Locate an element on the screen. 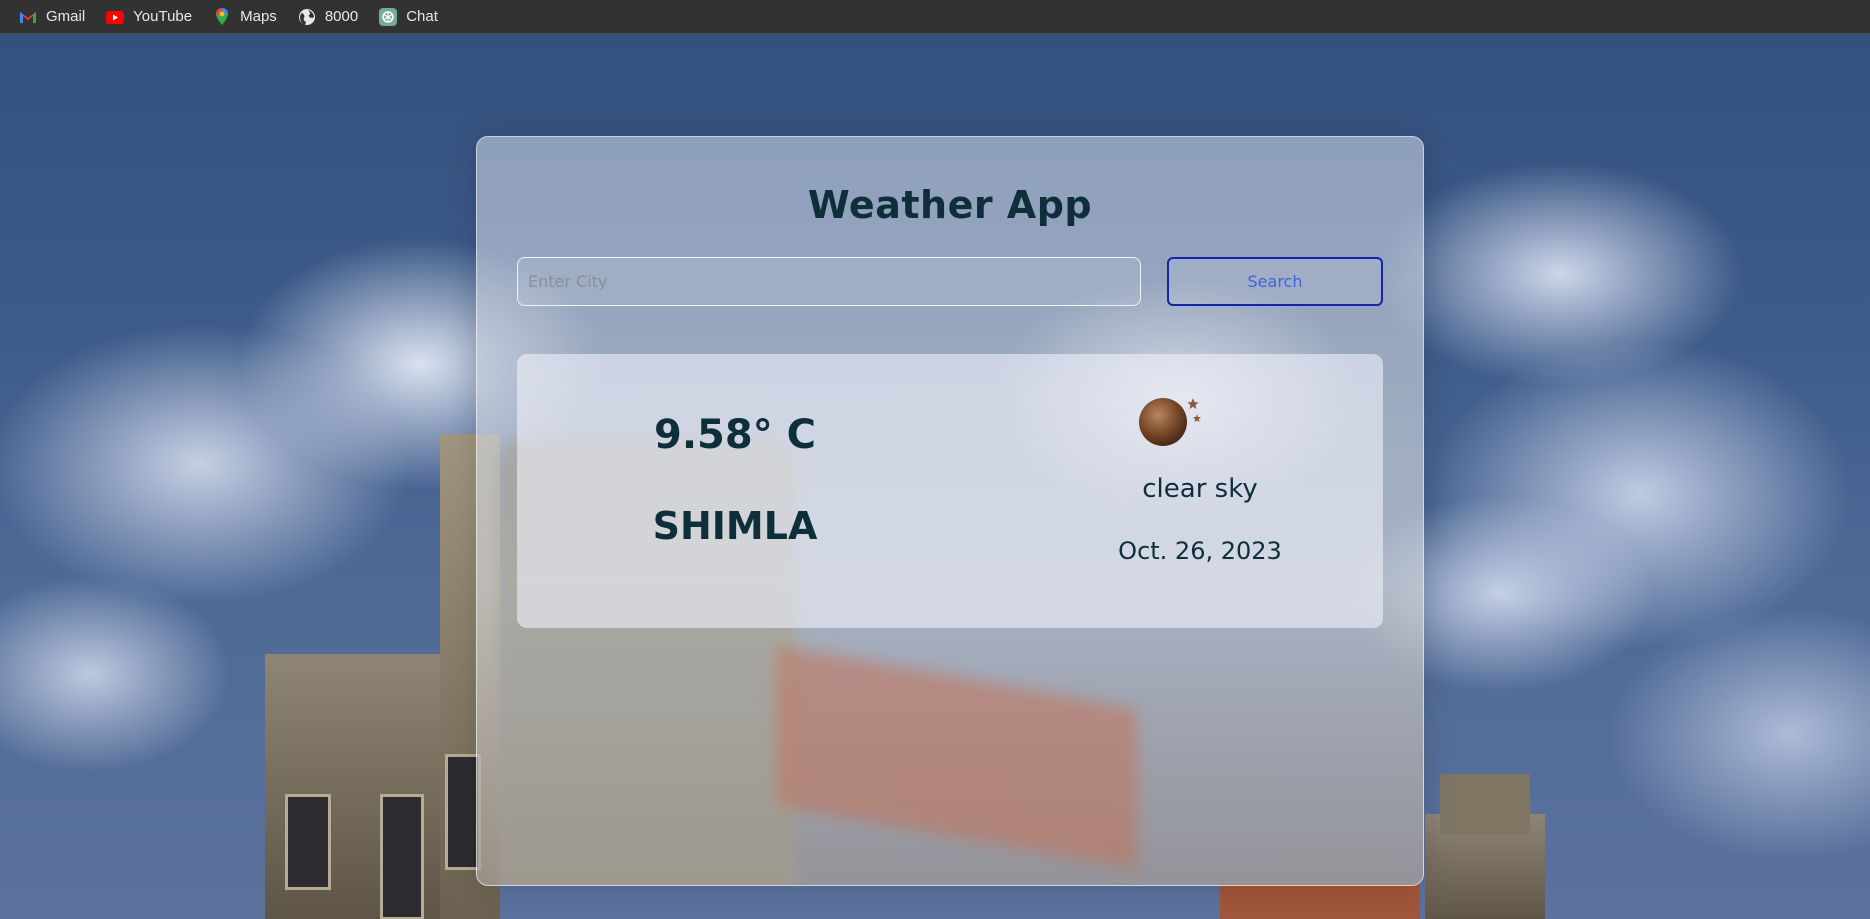 The width and height of the screenshot is (1870, 919). bookmark-label: Chat is located at coordinates (422, 16).